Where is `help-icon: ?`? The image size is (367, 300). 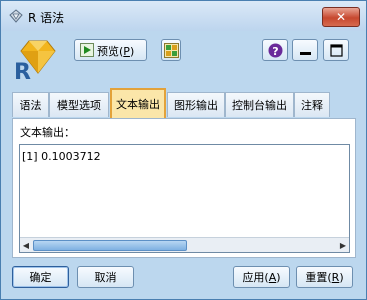 help-icon: ? is located at coordinates (275, 50).